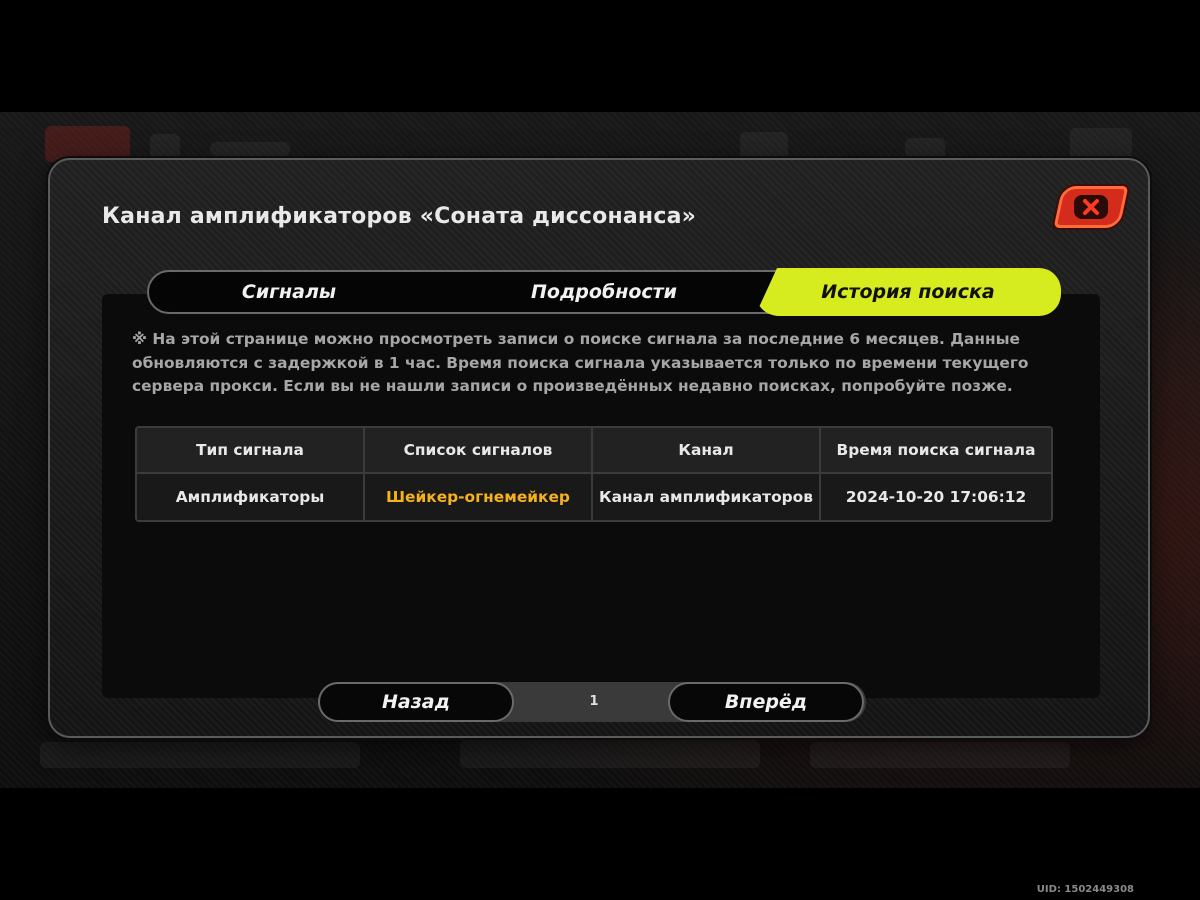  Describe the element at coordinates (936, 497) in the screenshot. I see `table-cell-time: 2024-10-20 17:06:12` at that location.